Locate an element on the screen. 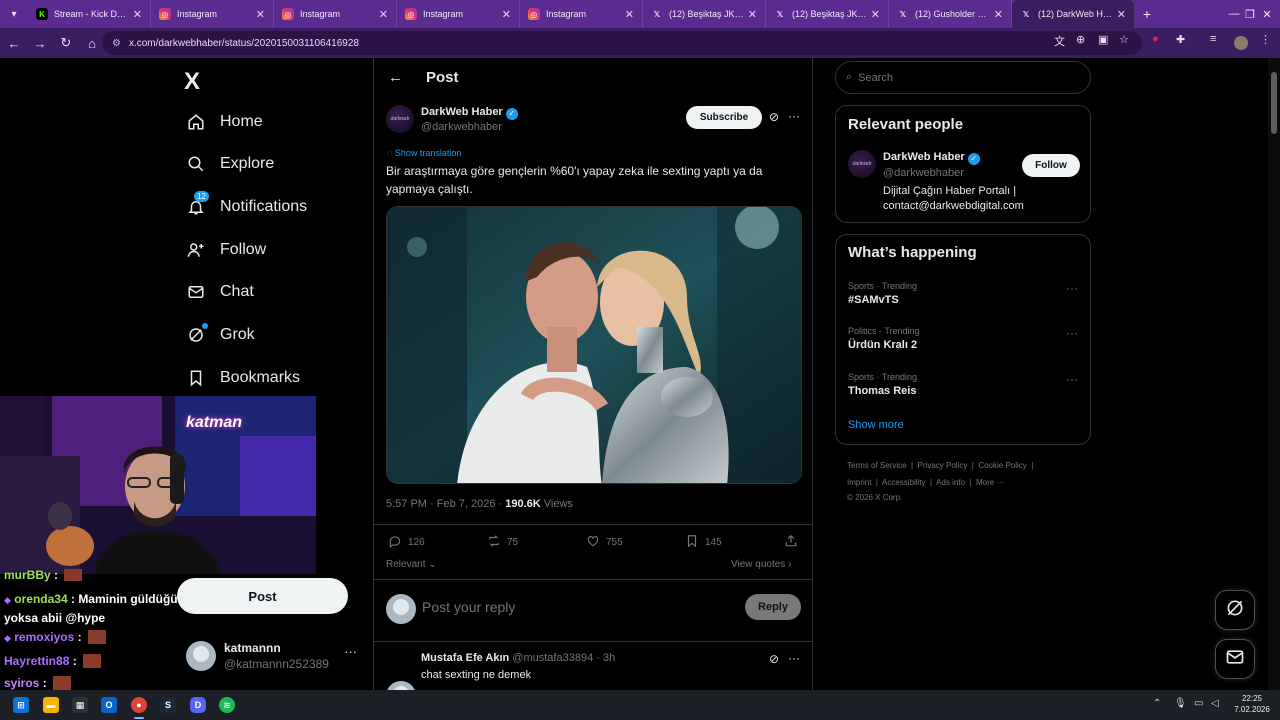 The width and height of the screenshot is (1280, 720). discord-icon: D is located at coordinates (198, 705).